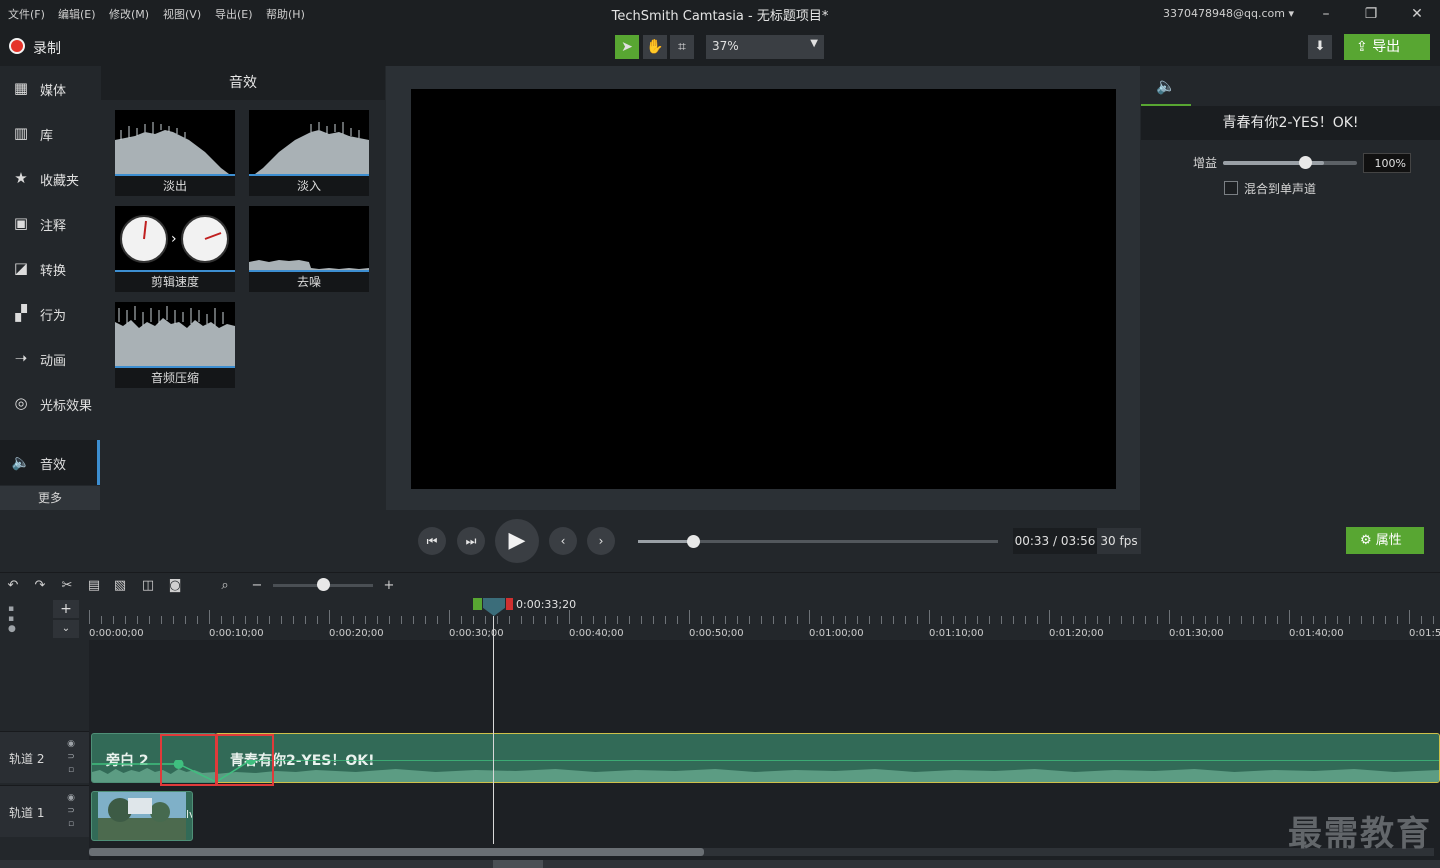  I want to click on track-header-1: 轨道 1 ◉ ⊃ ▫, so click(44, 811).